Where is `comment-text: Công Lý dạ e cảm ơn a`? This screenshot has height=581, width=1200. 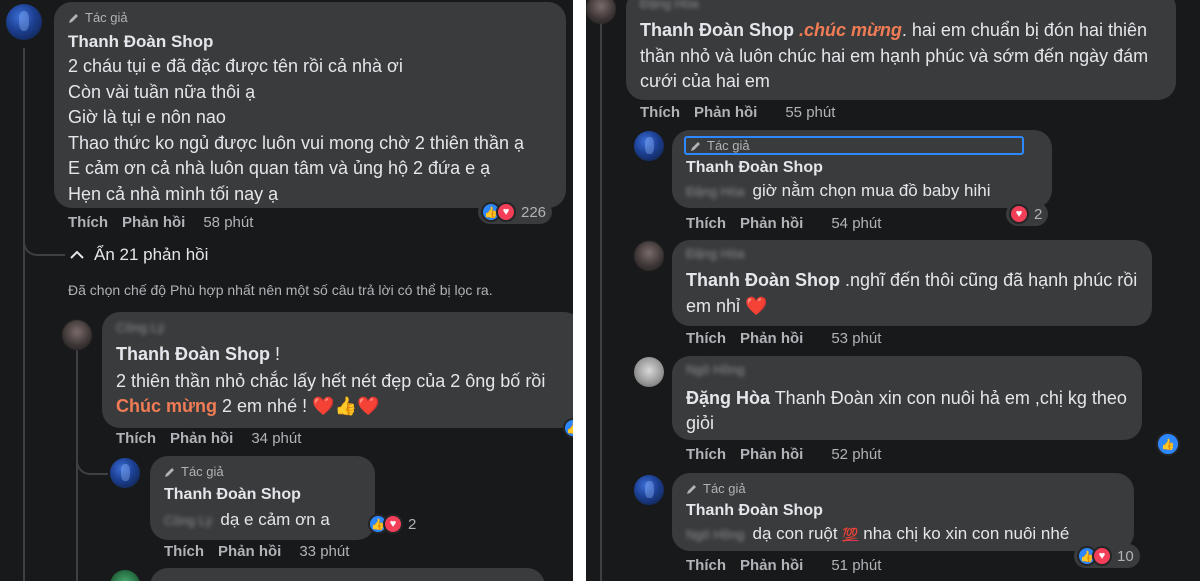 comment-text: Công Lý dạ e cảm ơn a is located at coordinates (247, 519).